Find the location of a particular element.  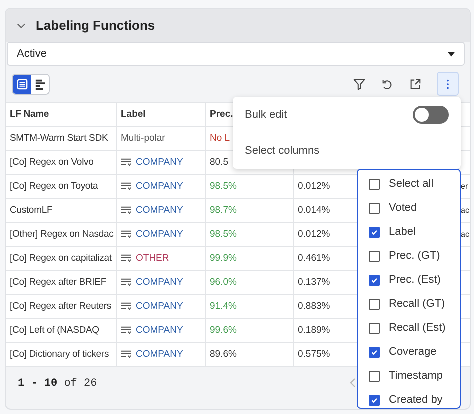

bar-chart-icon is located at coordinates (40, 84).